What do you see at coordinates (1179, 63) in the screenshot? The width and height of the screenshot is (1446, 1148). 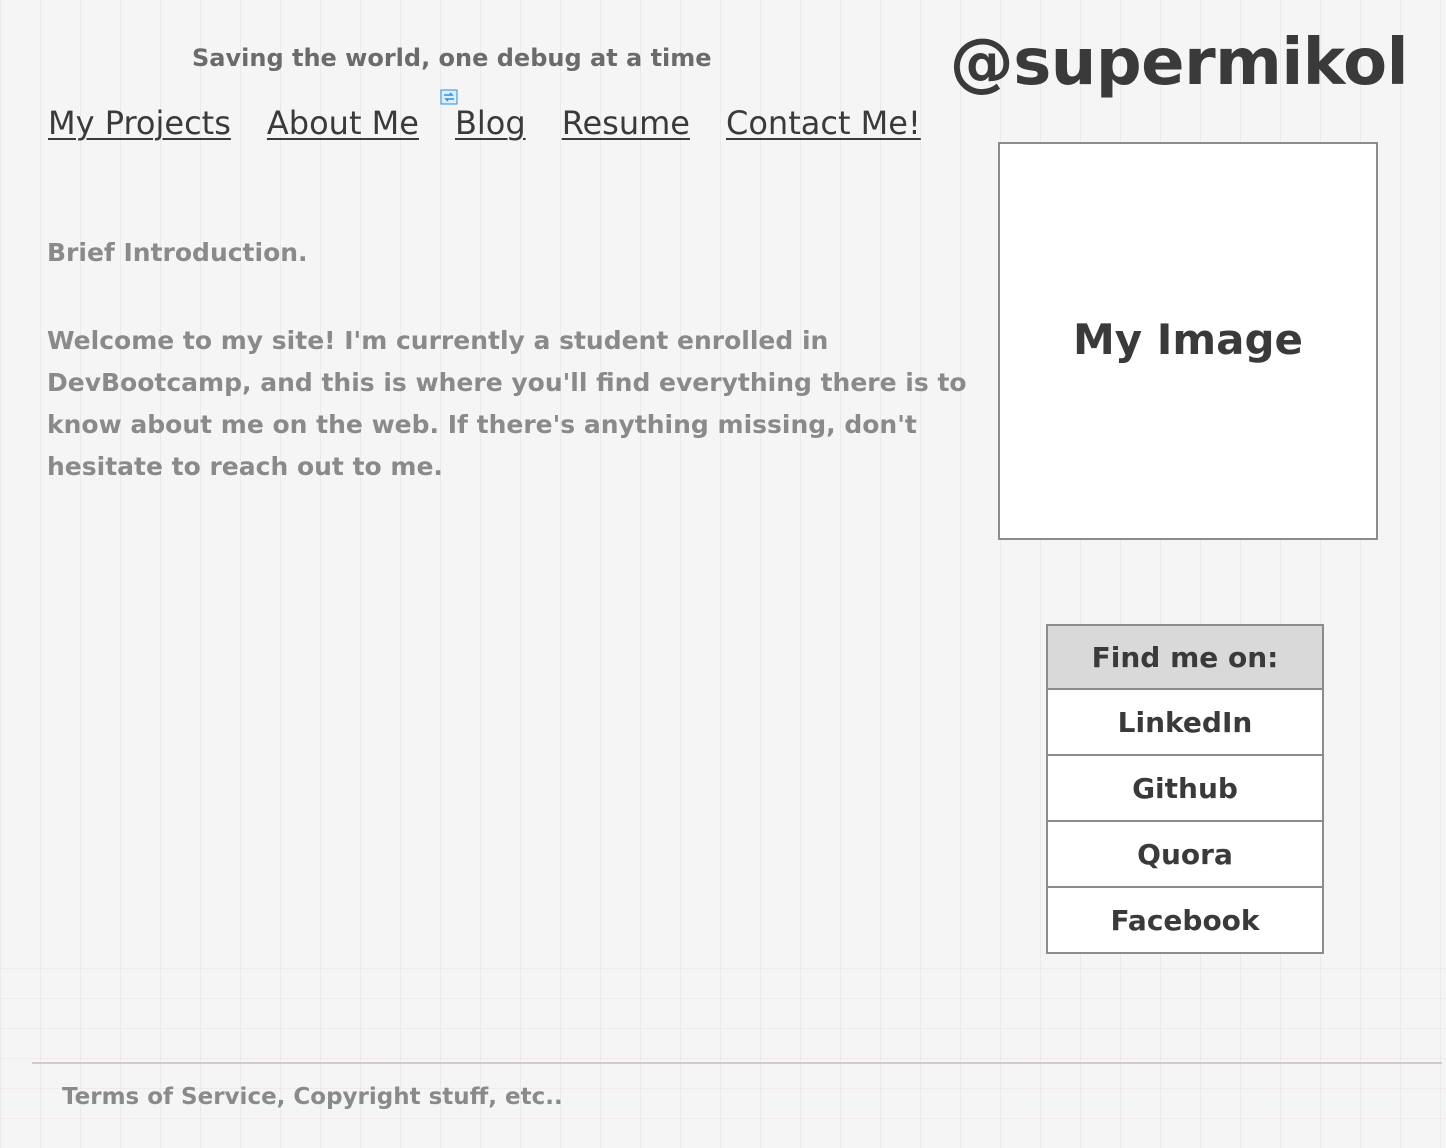 I see `site-handle: @supermikol` at bounding box center [1179, 63].